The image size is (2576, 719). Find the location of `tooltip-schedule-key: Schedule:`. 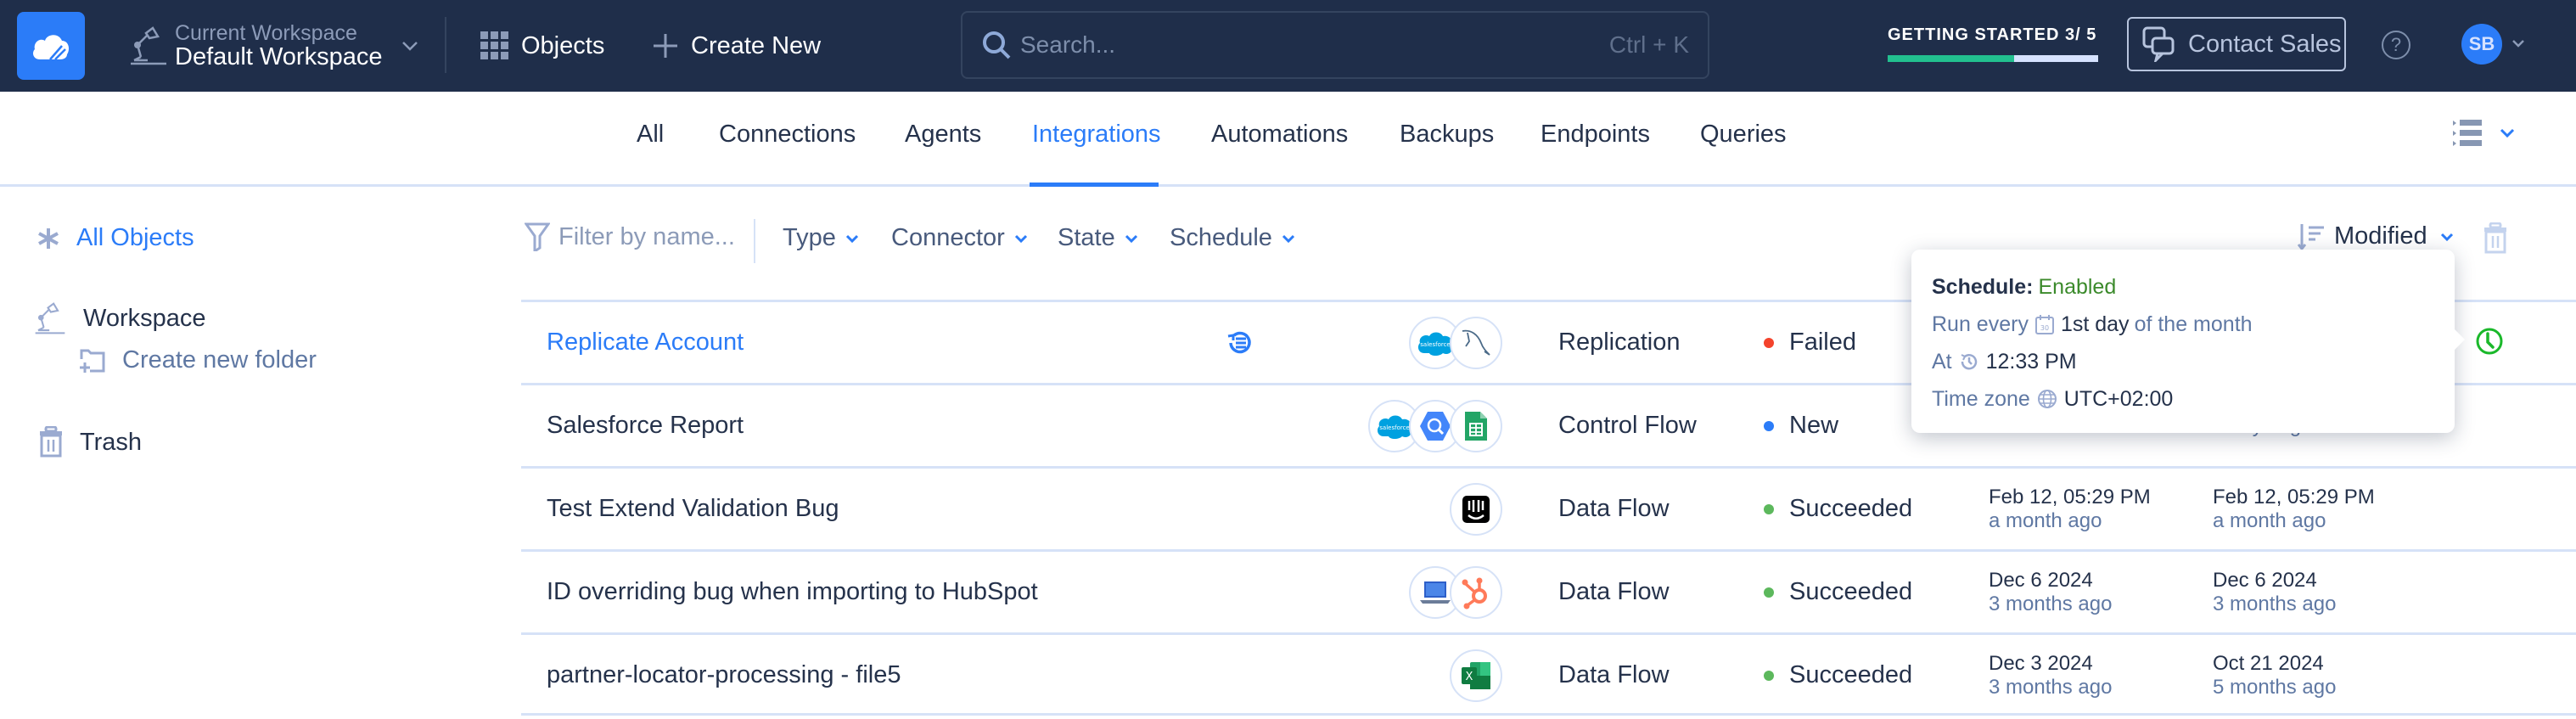

tooltip-schedule-key: Schedule: is located at coordinates (1983, 286).